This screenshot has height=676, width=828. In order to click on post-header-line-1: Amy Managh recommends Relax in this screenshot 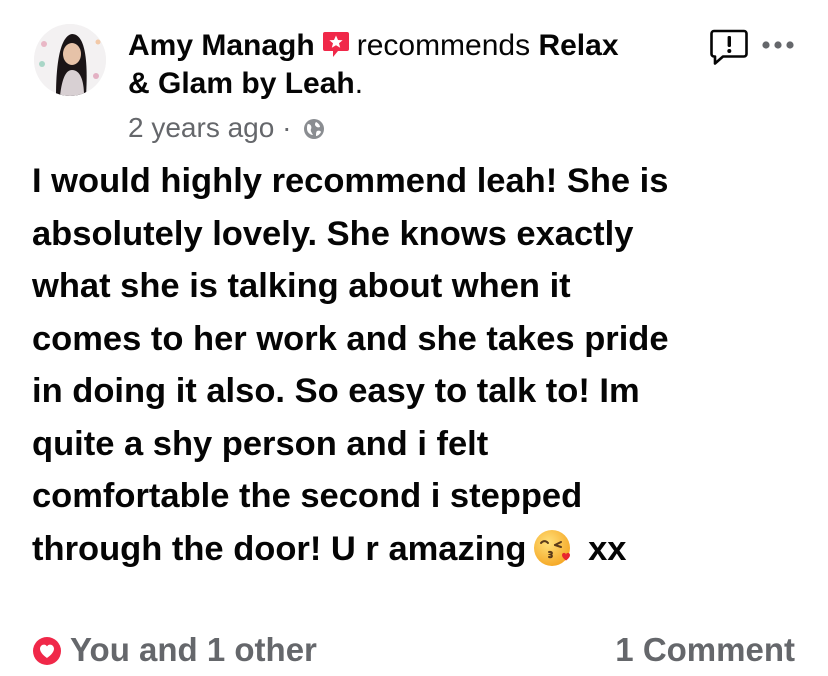, I will do `click(373, 46)`.